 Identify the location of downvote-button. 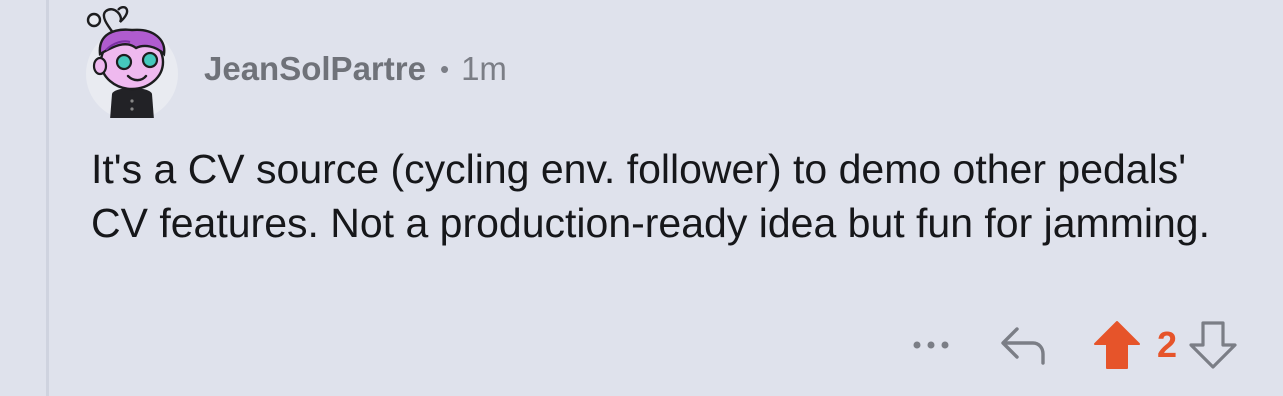
(1213, 345).